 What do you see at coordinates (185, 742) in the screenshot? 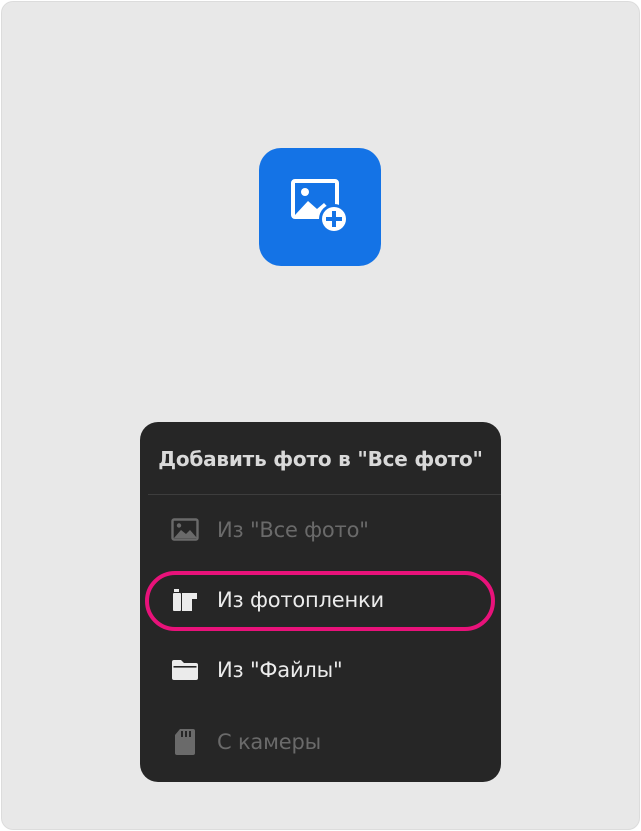
I see `sd-card-icon` at bounding box center [185, 742].